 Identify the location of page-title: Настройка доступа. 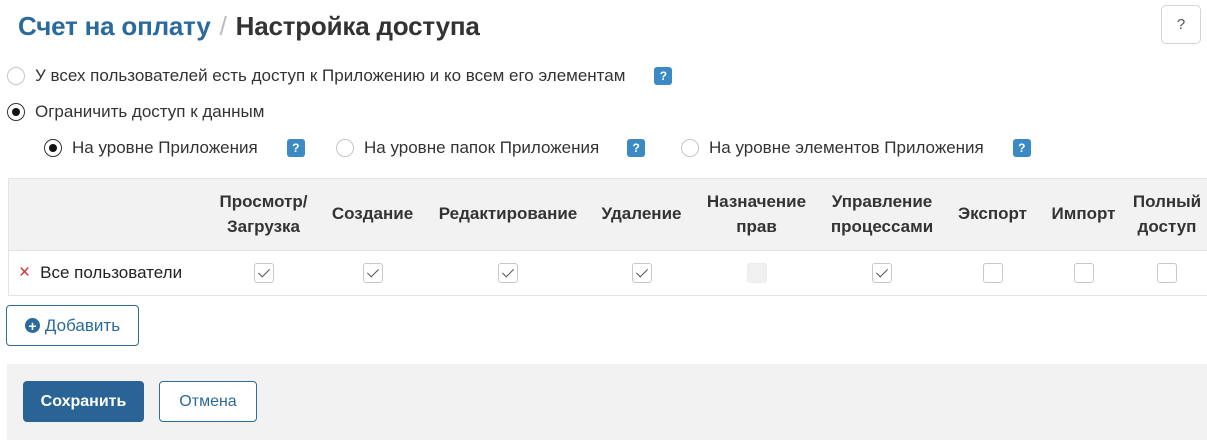
(357, 25).